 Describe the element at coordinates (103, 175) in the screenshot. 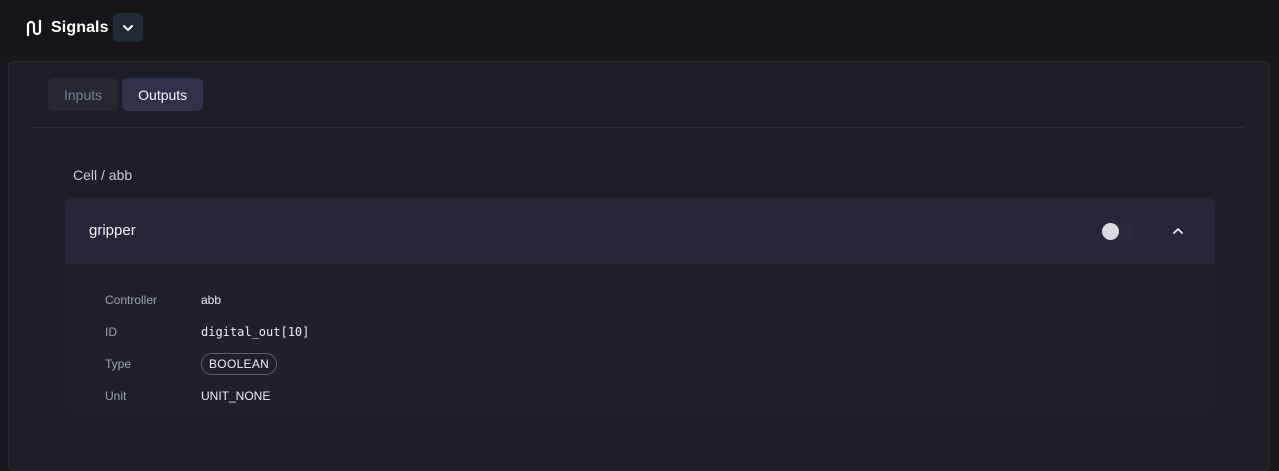

I see `group-label: Cell / abb` at that location.